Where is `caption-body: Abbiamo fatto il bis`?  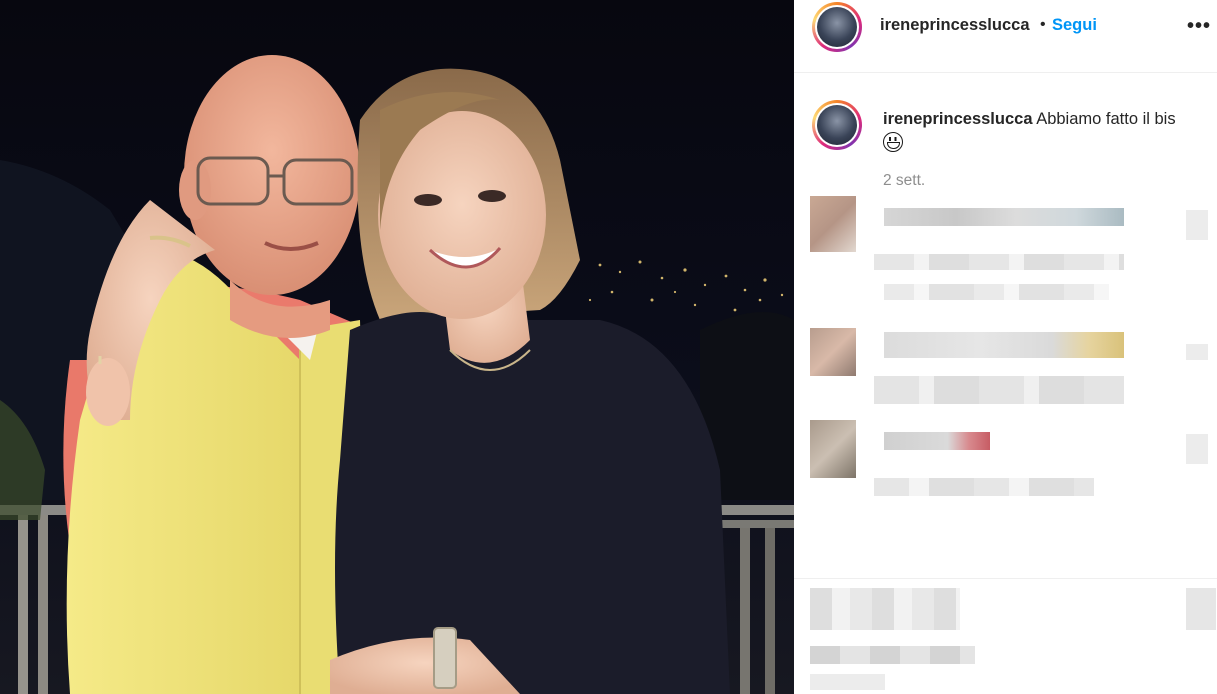 caption-body: Abbiamo fatto il bis is located at coordinates (1106, 119).